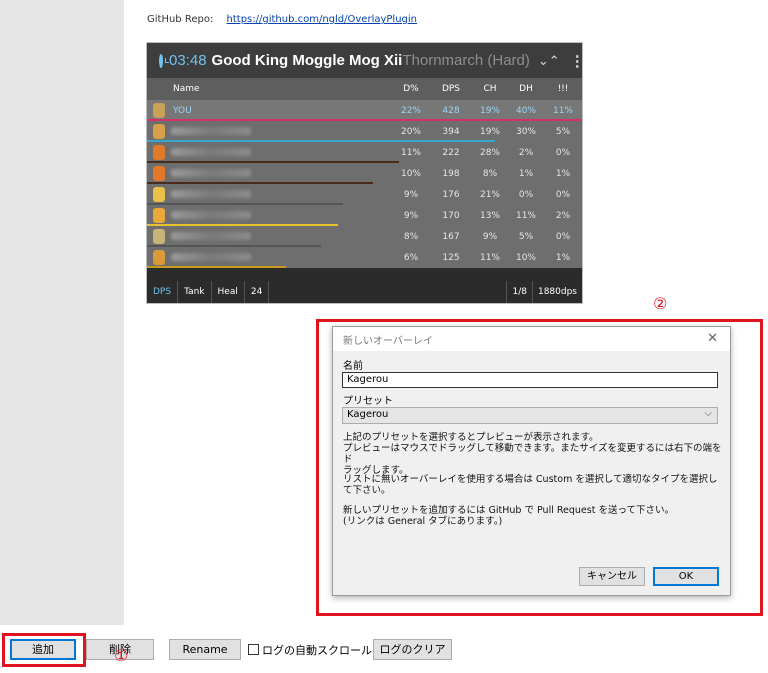 This screenshot has height=673, width=768. What do you see at coordinates (364, 257) in the screenshot?
I see `table-row: 6% 125 11% 10% 1%` at bounding box center [364, 257].